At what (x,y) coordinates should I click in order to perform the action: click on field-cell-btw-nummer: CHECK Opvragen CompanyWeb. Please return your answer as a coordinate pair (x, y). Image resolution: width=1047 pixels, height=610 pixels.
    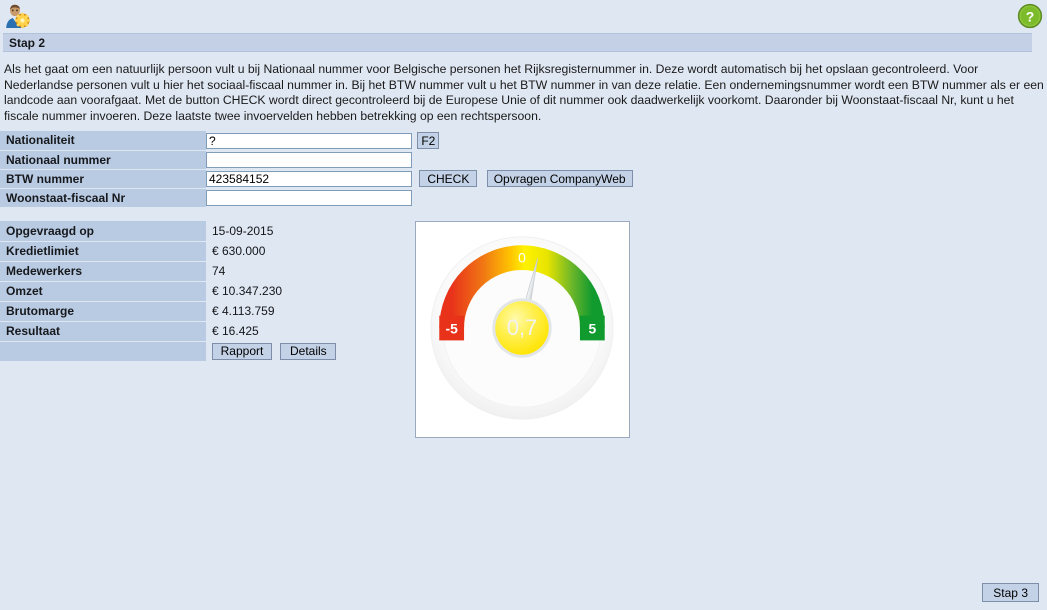
    Looking at the image, I should click on (626, 178).